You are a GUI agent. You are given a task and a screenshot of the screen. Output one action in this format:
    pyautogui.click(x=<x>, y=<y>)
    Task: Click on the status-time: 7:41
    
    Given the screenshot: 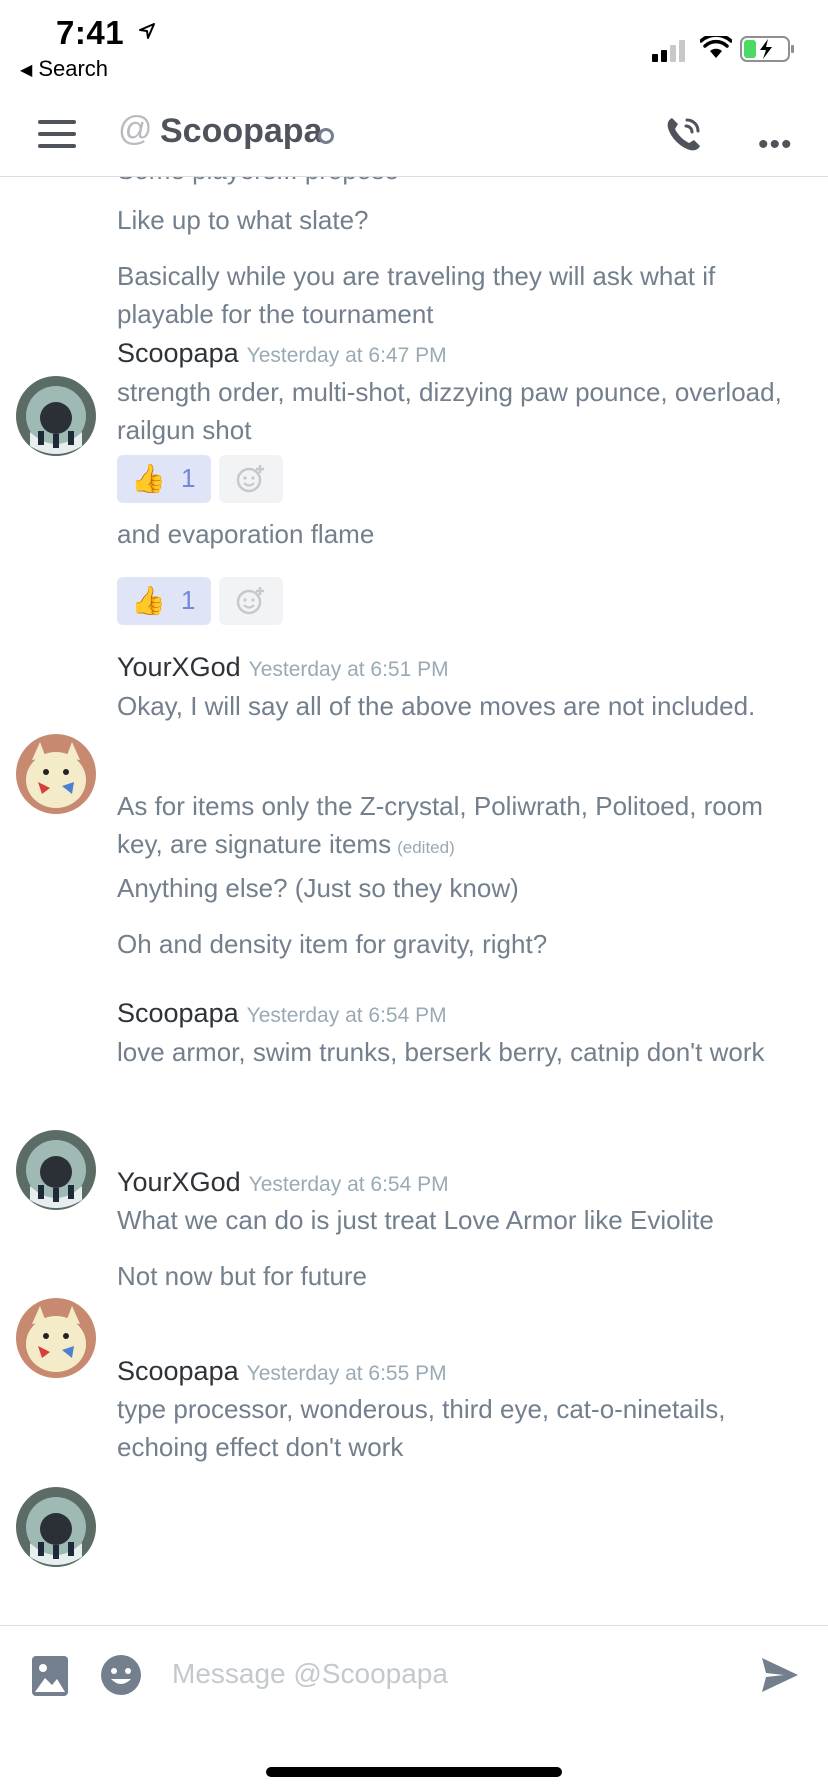 What is the action you would take?
    pyautogui.click(x=90, y=32)
    